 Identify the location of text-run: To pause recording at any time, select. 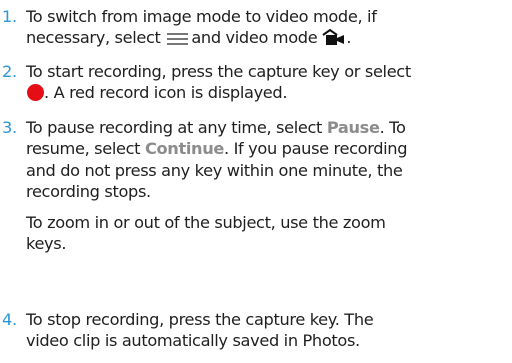
(174, 127).